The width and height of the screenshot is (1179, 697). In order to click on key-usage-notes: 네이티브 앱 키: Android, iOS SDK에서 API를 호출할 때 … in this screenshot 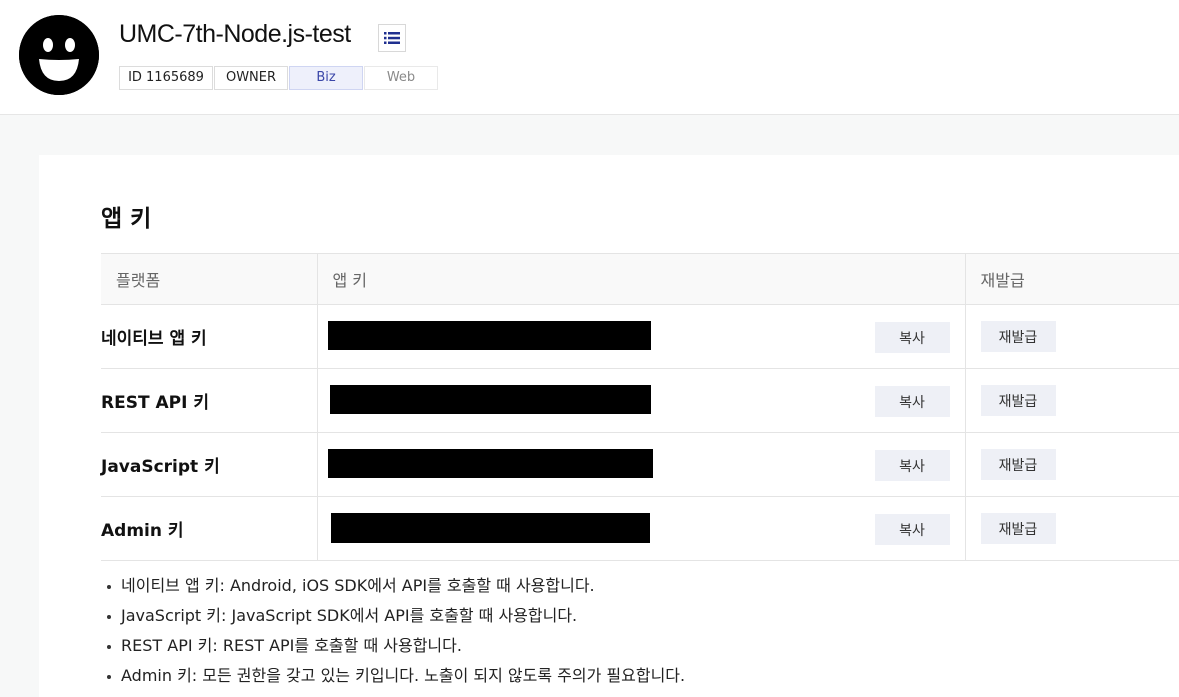, I will do `click(393, 631)`.